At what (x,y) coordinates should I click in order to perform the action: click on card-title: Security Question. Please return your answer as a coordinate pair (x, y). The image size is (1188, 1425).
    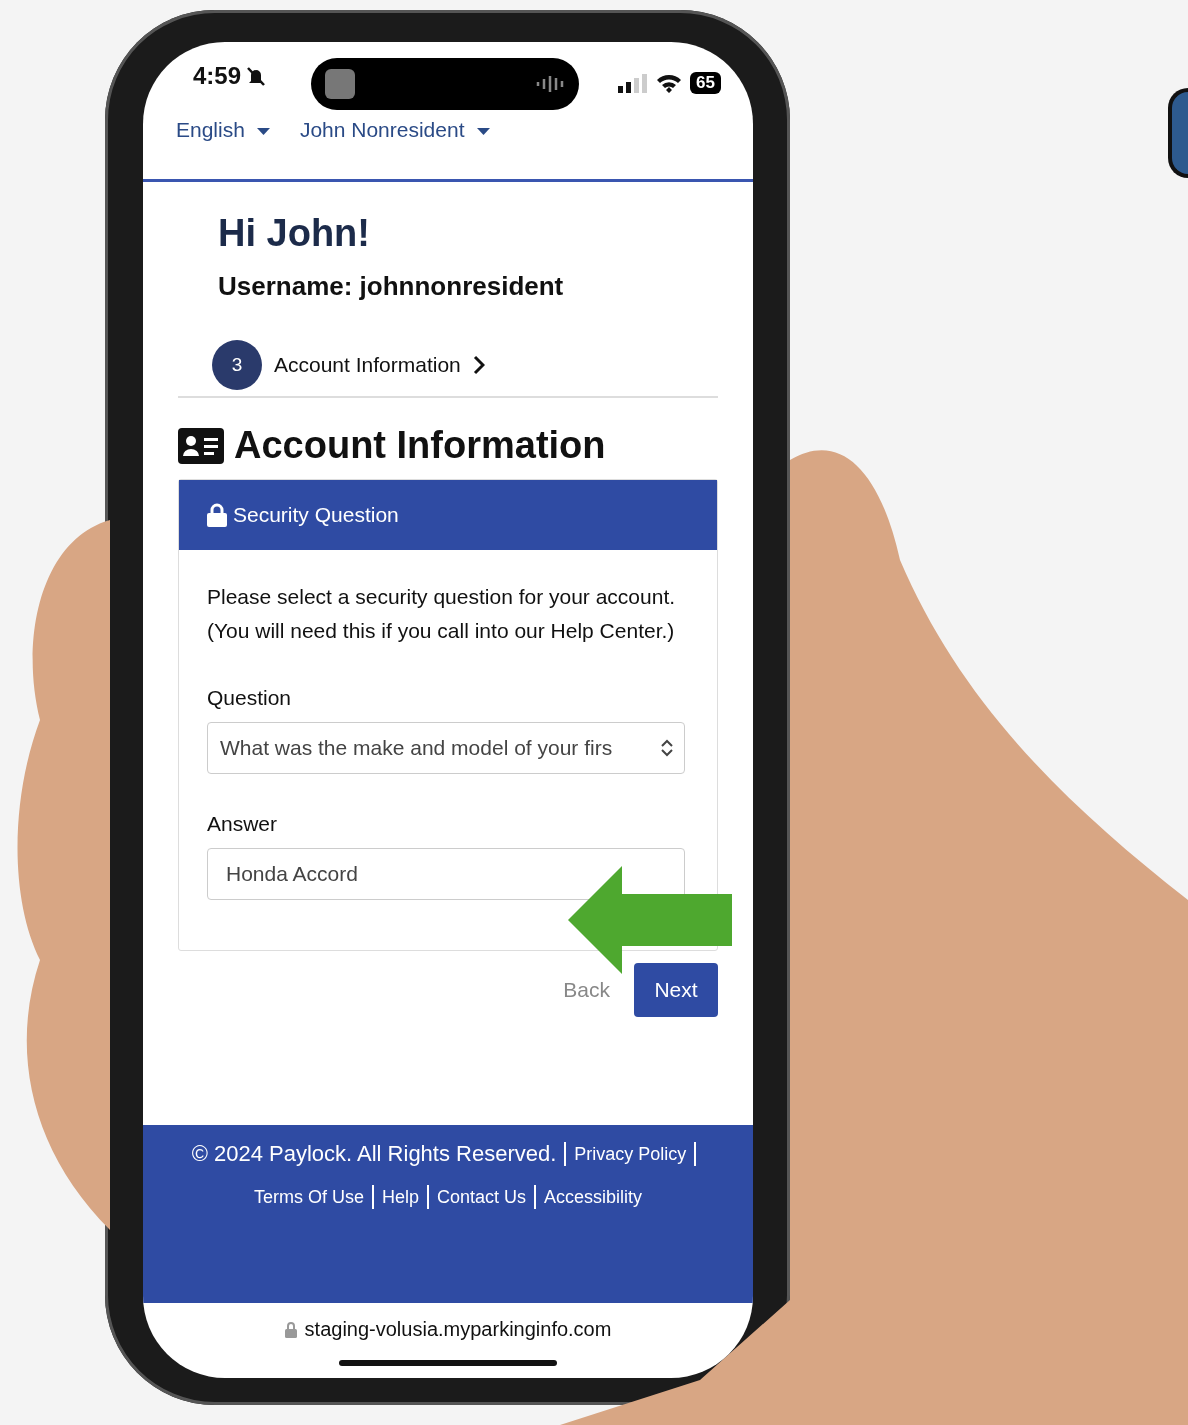
    Looking at the image, I should click on (316, 515).